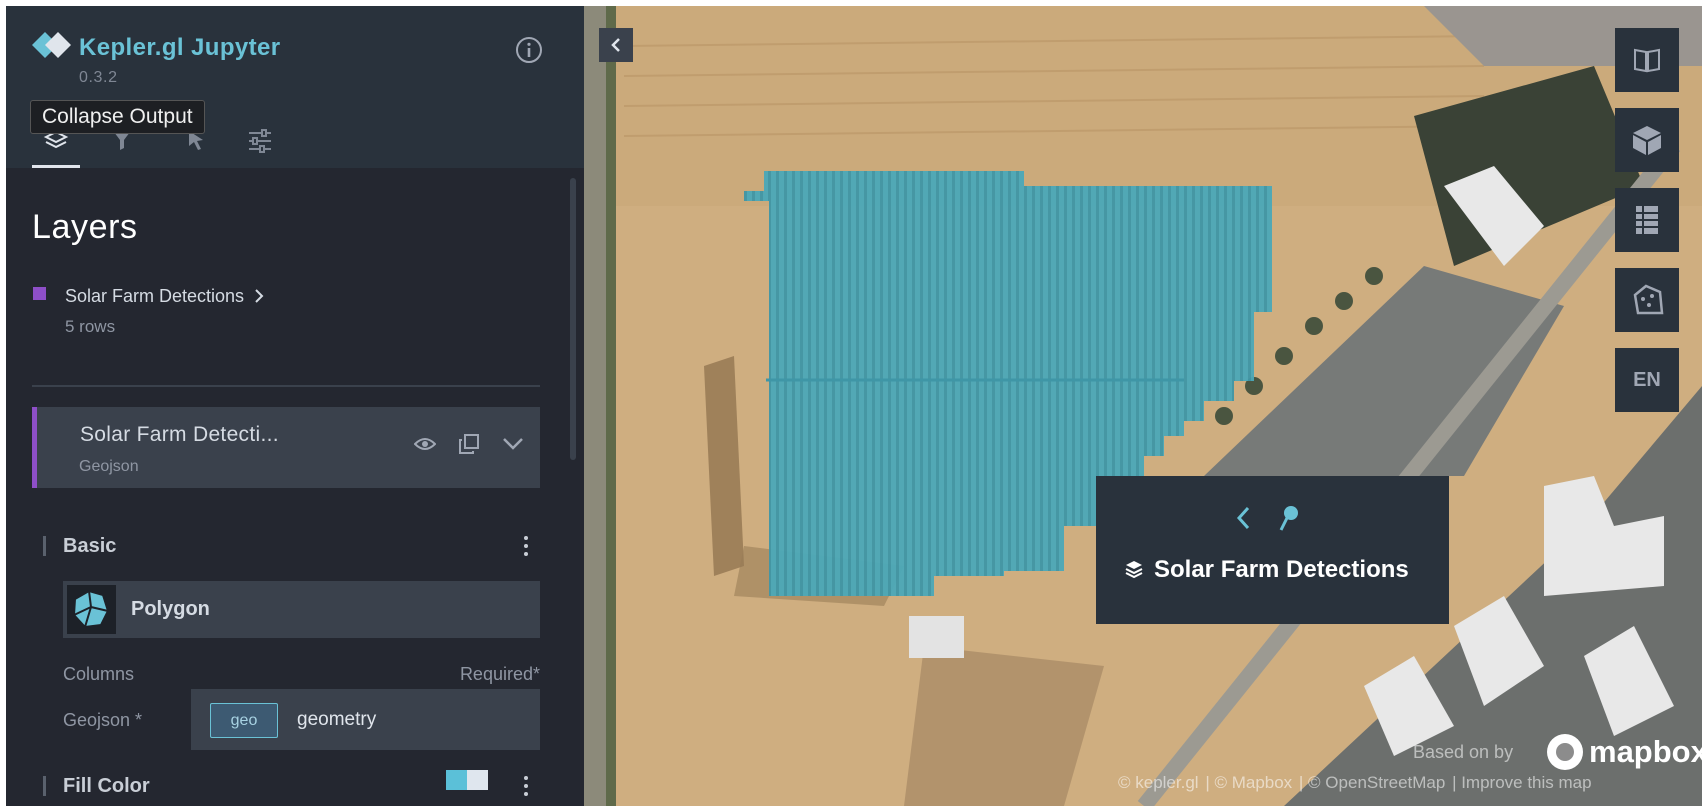  What do you see at coordinates (1289, 518) in the screenshot?
I see `pin-icon` at bounding box center [1289, 518].